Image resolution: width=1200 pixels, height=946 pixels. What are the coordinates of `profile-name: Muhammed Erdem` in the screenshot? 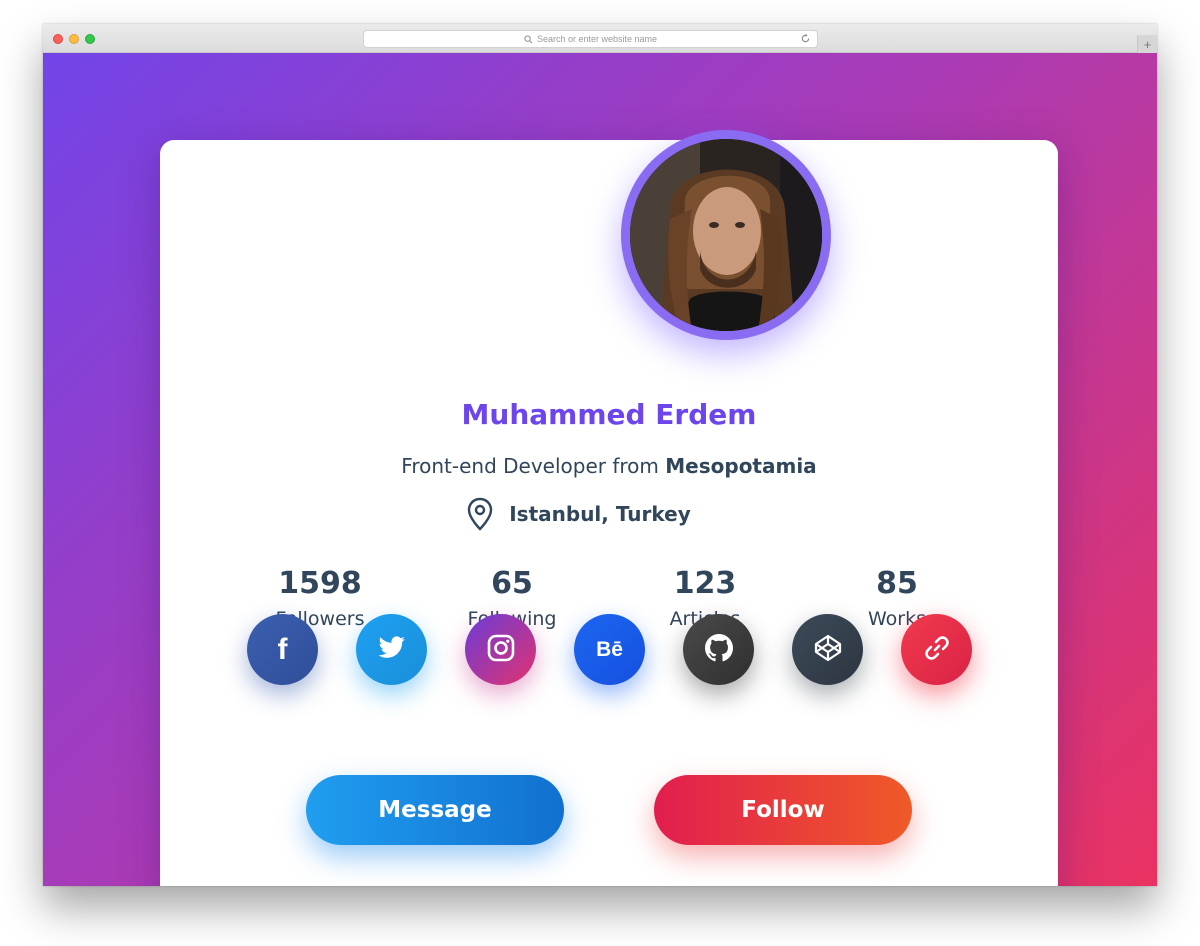 It's located at (609, 414).